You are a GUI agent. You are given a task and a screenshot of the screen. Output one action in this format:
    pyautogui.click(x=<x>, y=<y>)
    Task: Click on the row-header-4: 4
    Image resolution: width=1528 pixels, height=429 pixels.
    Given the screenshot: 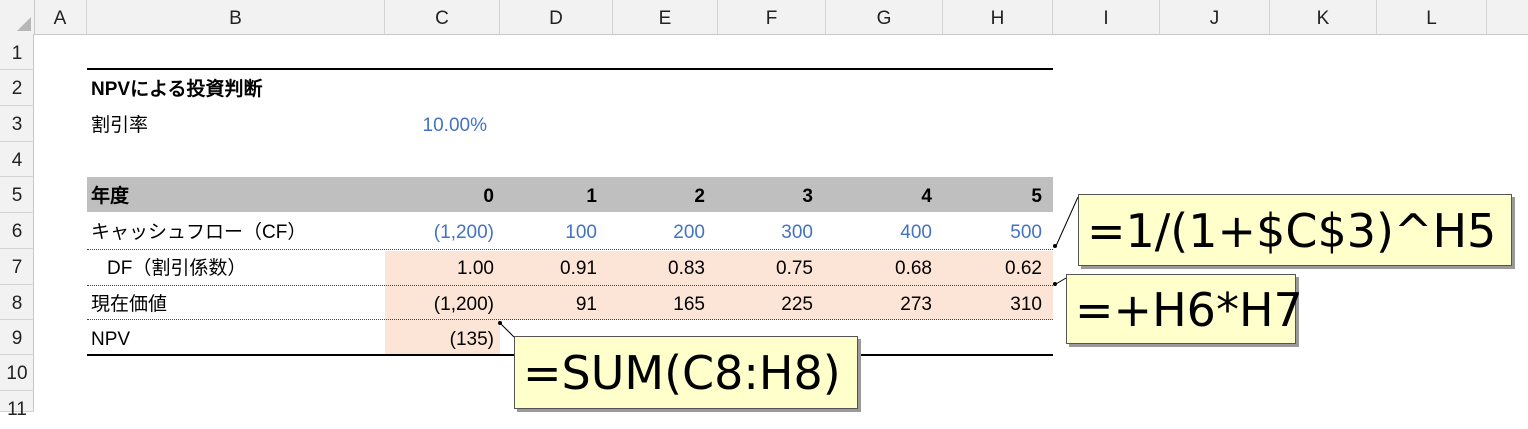 What is the action you would take?
    pyautogui.click(x=17, y=159)
    